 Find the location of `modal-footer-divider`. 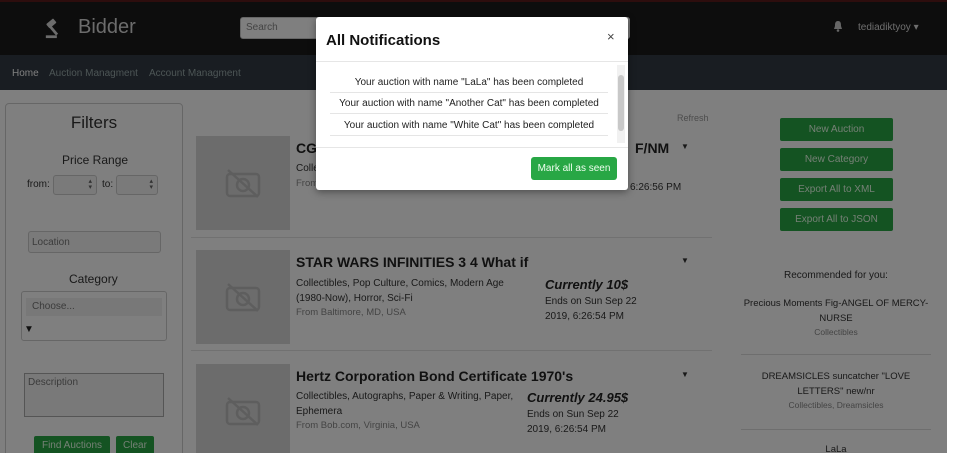

modal-footer-divider is located at coordinates (472, 147).